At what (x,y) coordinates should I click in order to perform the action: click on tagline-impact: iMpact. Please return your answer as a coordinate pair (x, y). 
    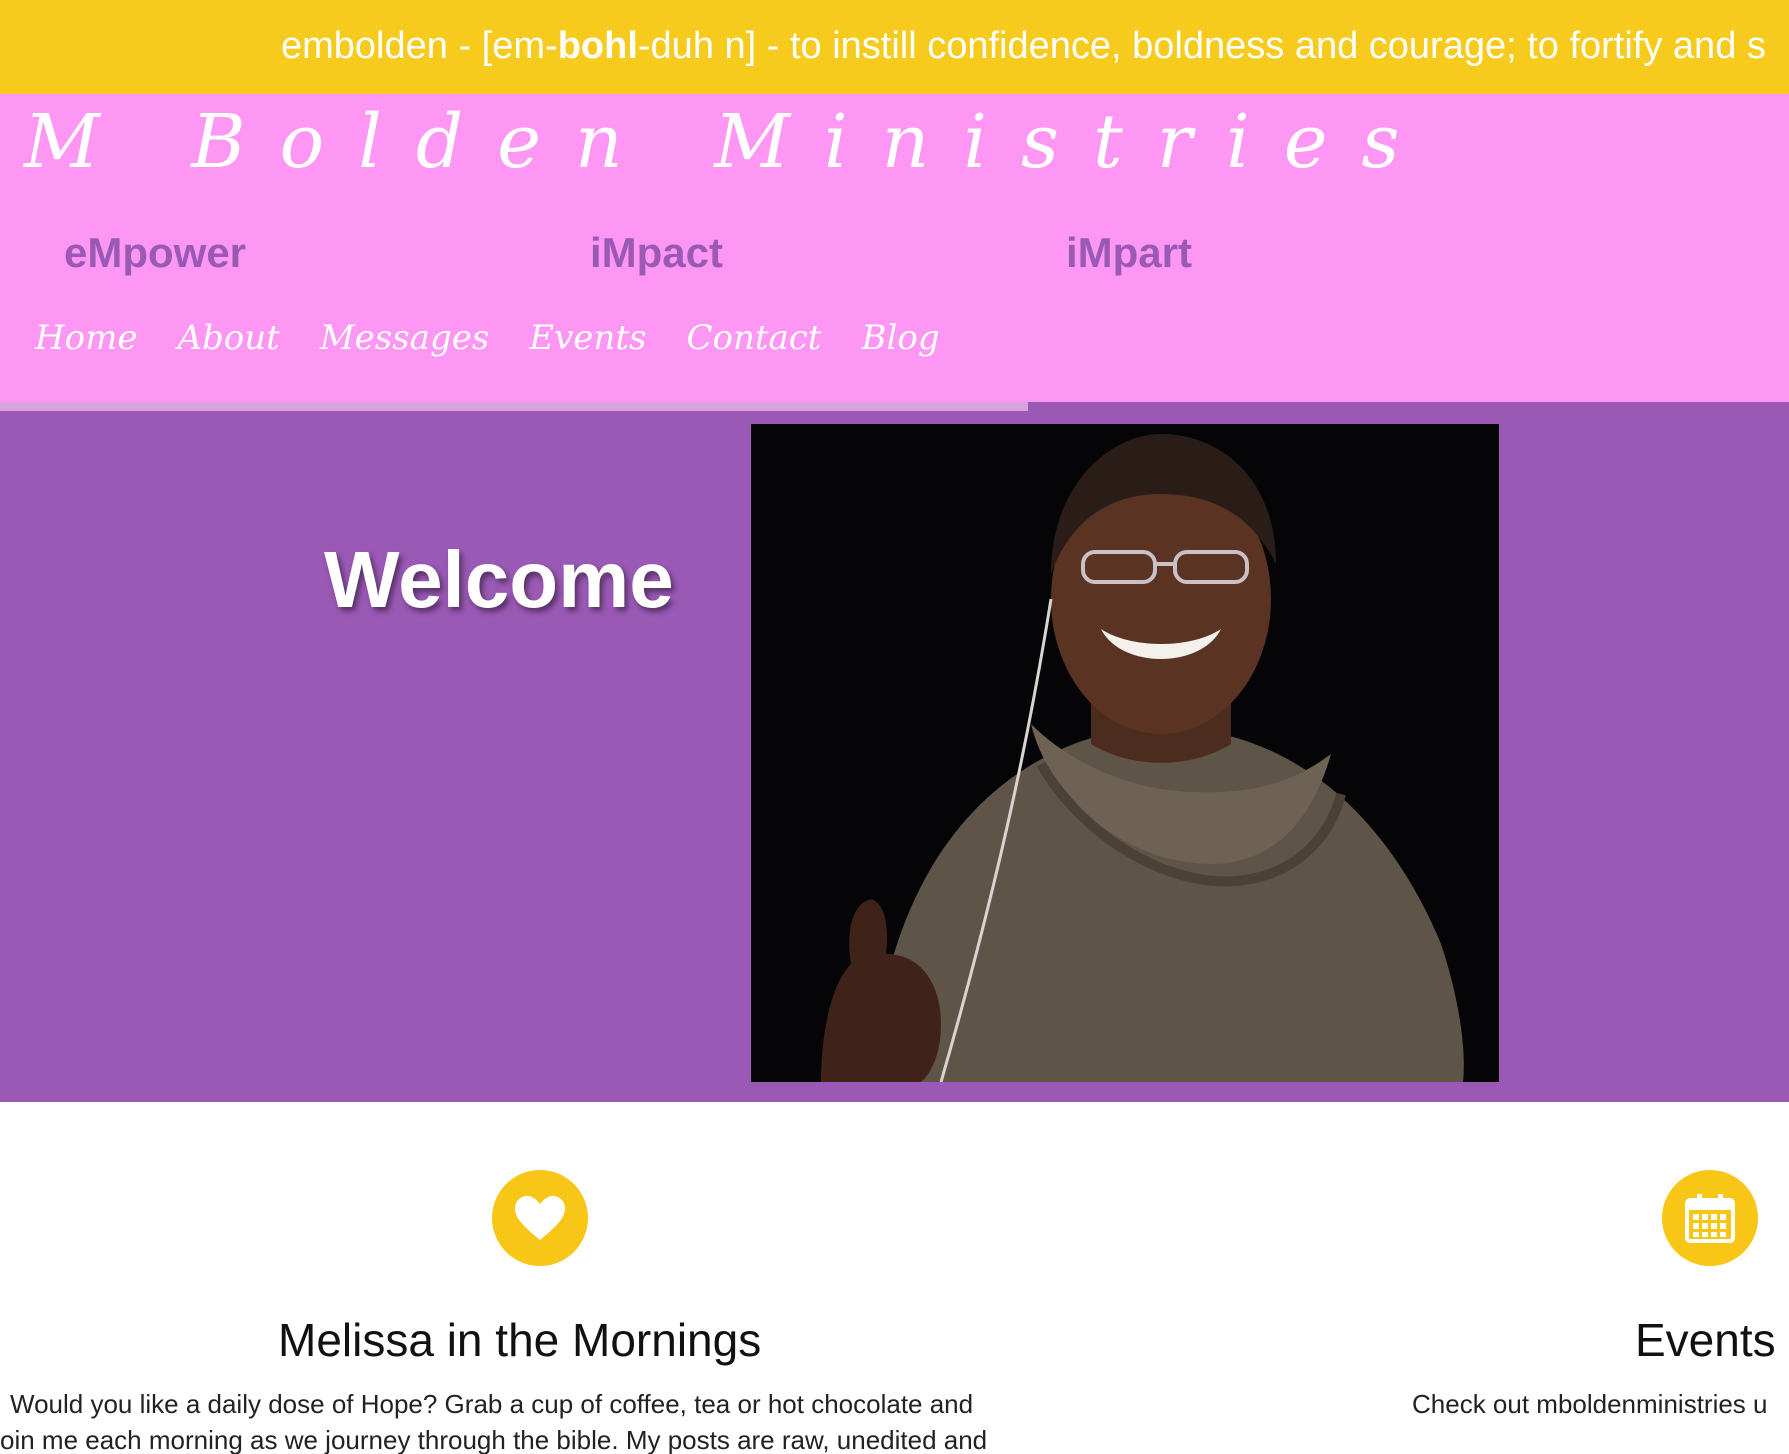
    Looking at the image, I should click on (657, 252).